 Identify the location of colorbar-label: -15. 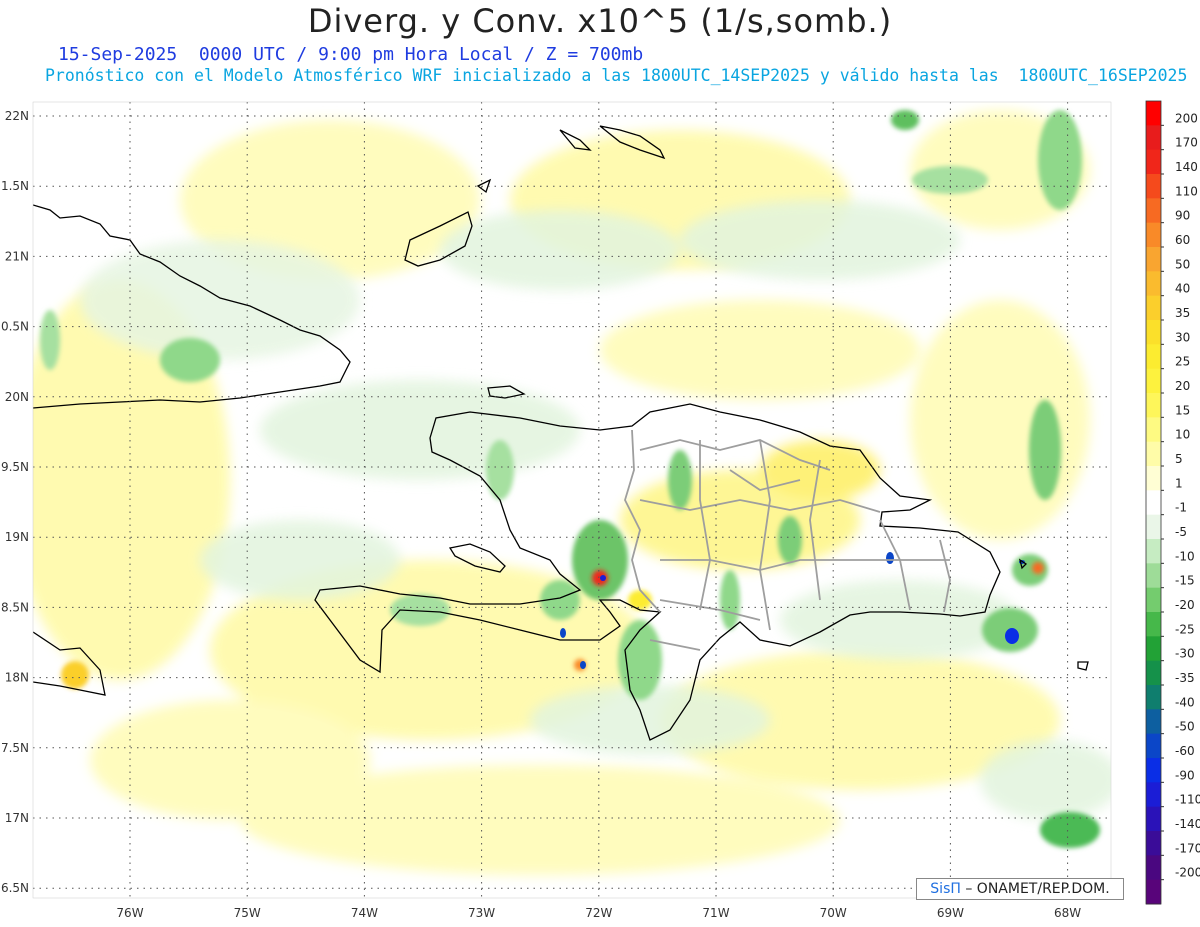
(1185, 581).